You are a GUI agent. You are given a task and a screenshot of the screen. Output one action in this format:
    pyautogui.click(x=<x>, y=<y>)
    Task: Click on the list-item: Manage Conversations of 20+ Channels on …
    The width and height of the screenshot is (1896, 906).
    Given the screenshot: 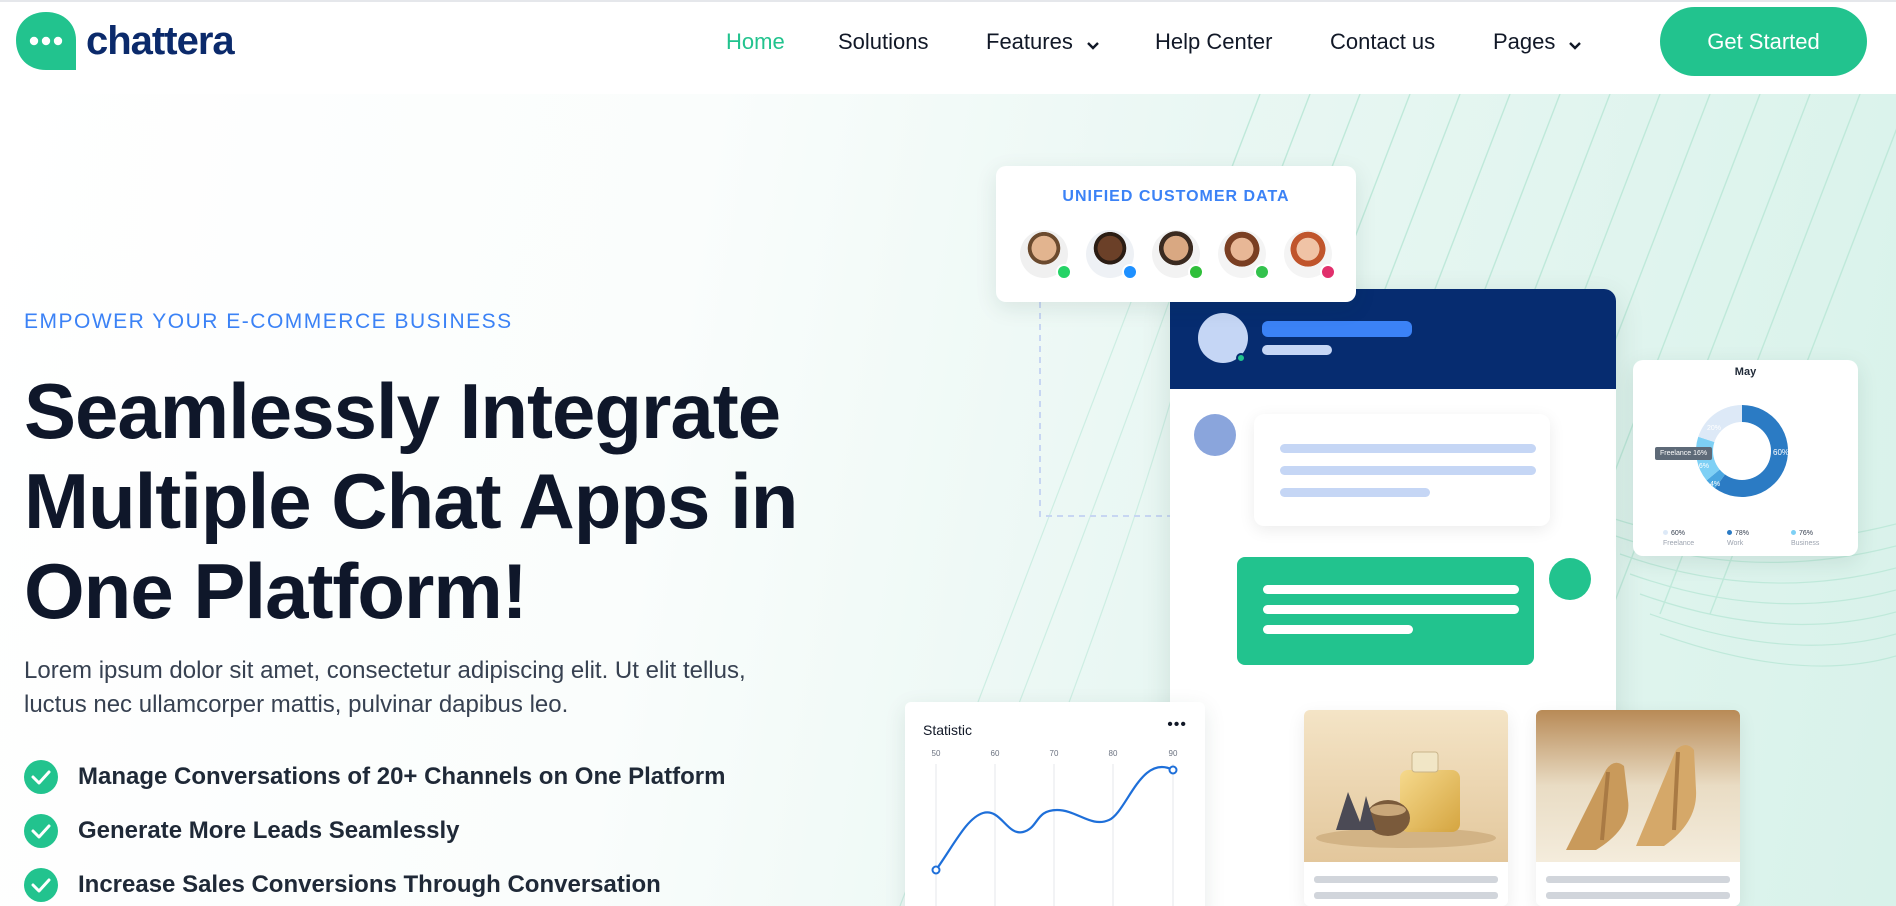 What is the action you would take?
    pyautogui.click(x=374, y=777)
    